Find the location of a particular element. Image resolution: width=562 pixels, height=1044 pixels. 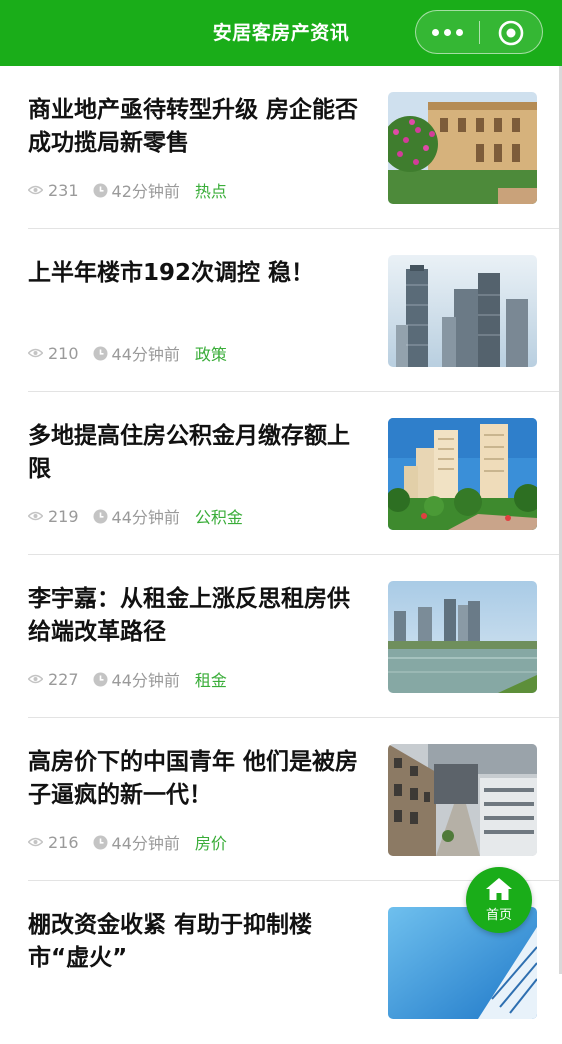

article-tag: 政策 is located at coordinates (211, 353).